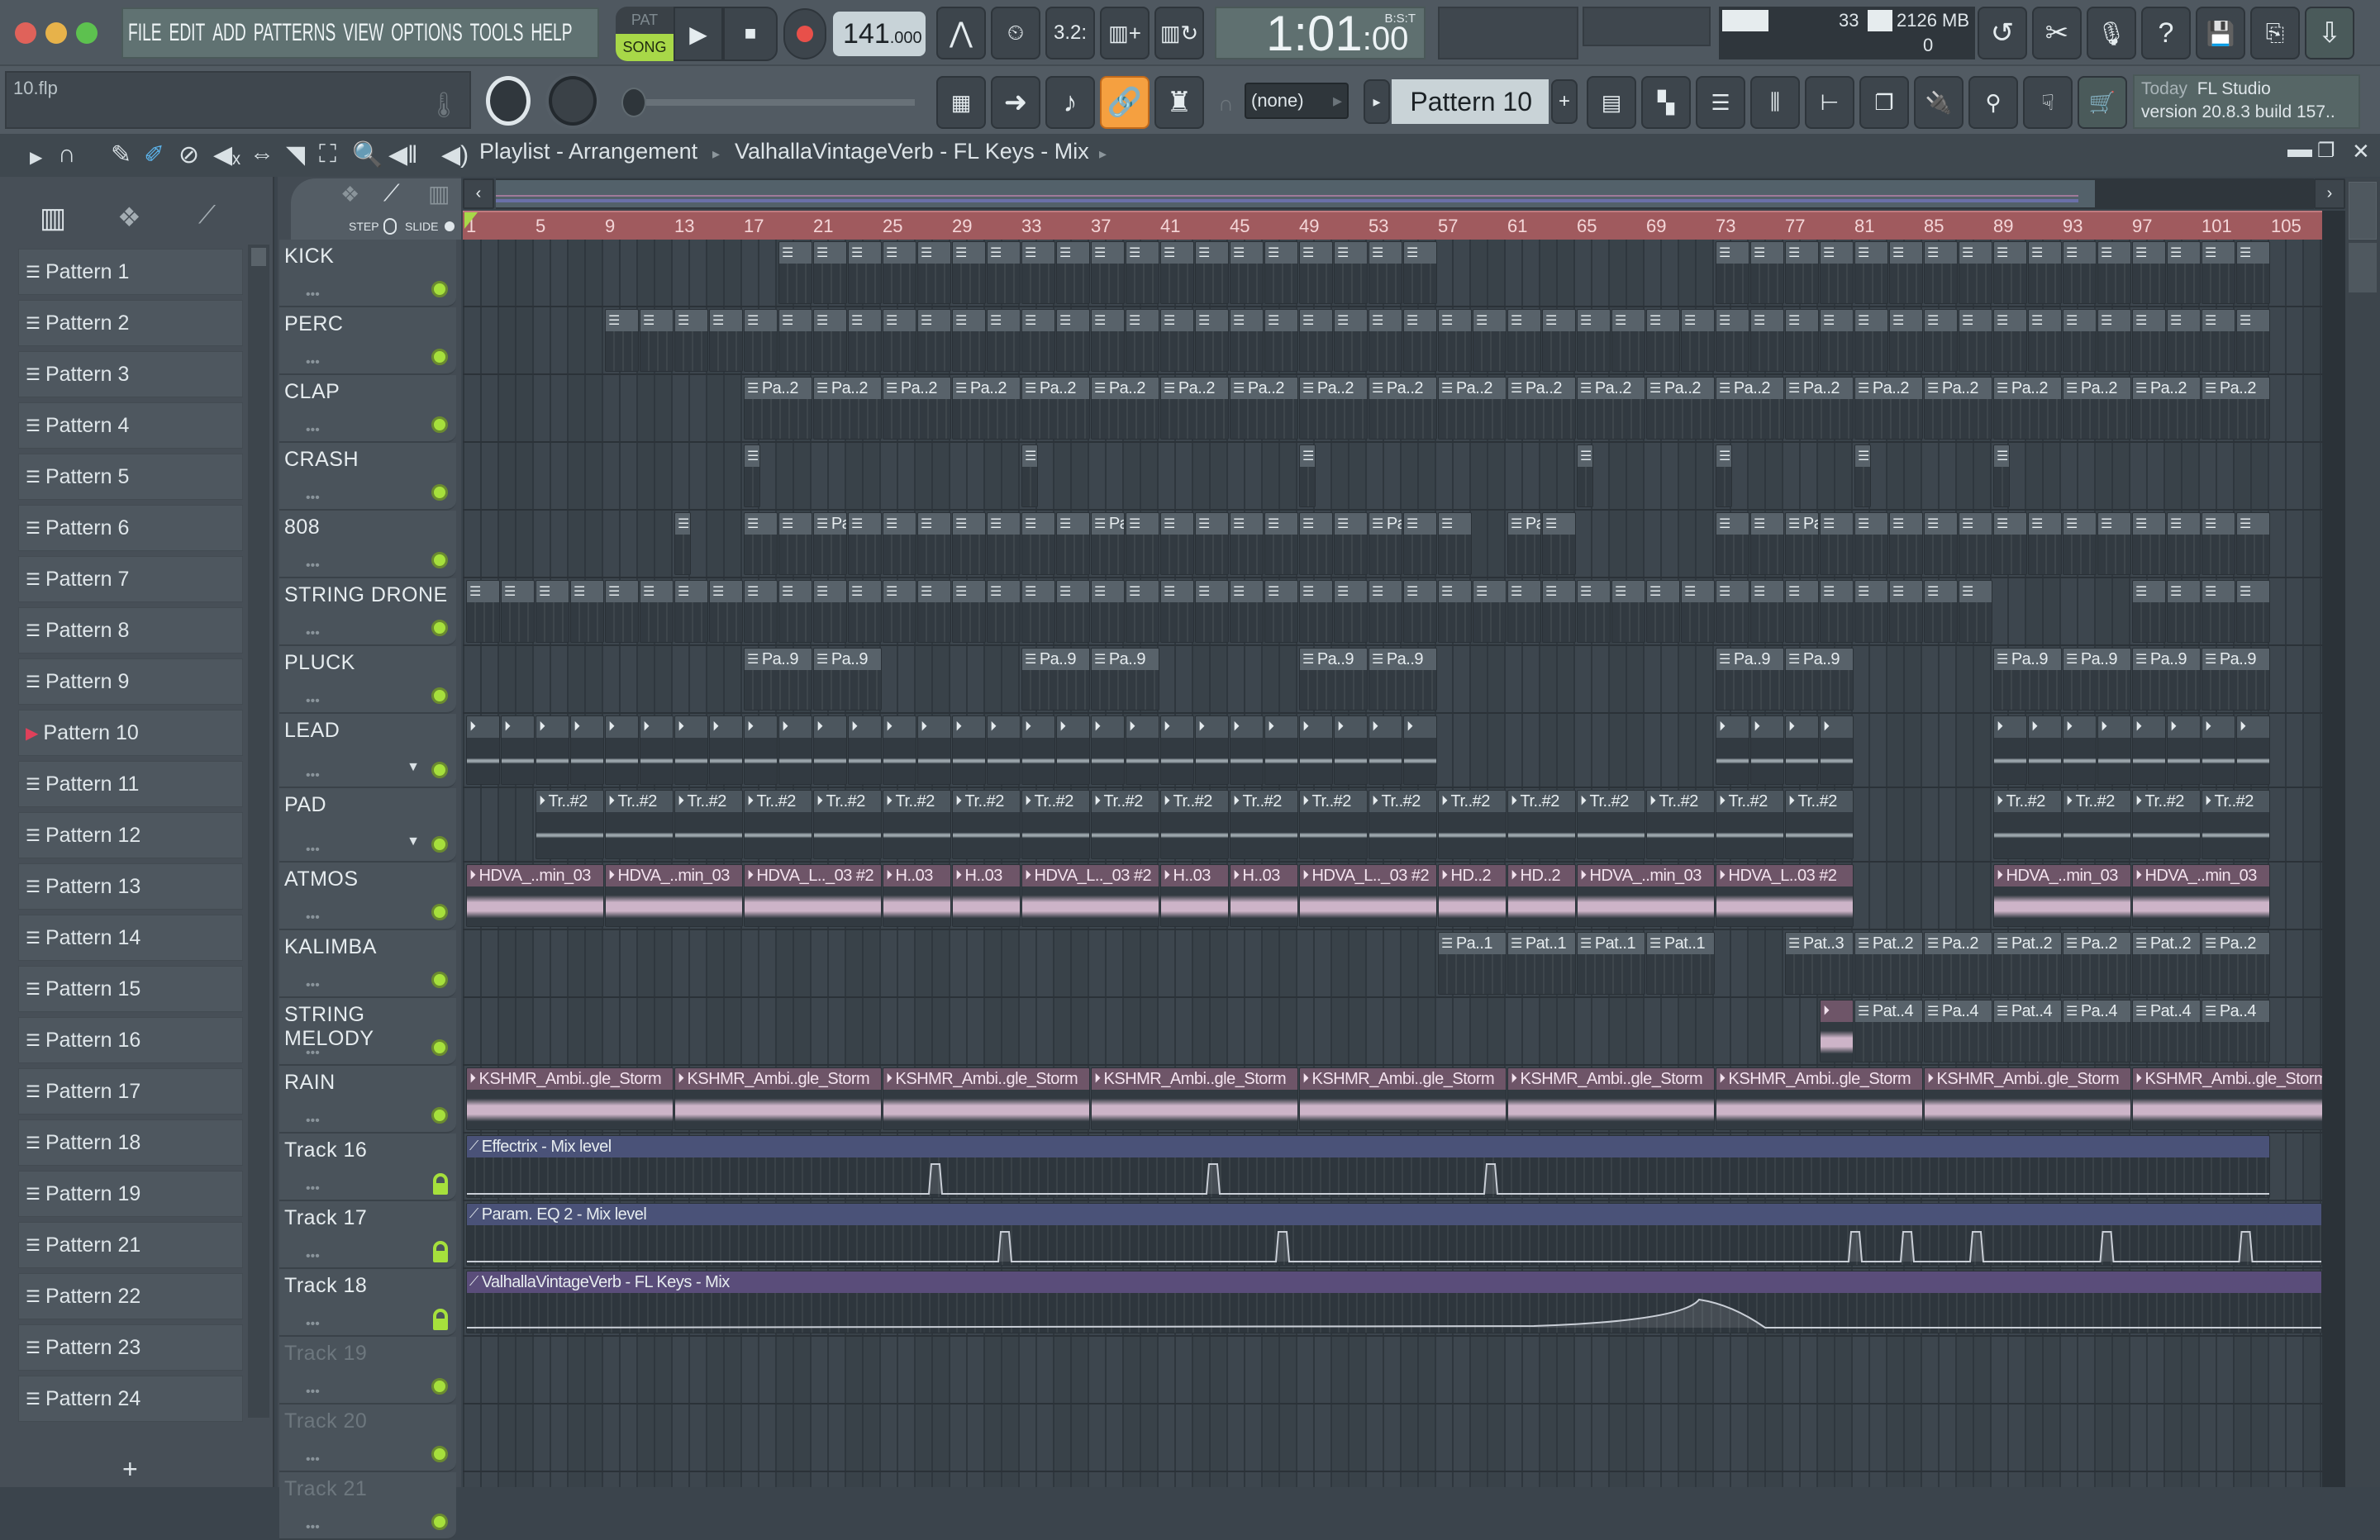  What do you see at coordinates (367, 896) in the screenshot?
I see `track-header: ATMOS •••` at bounding box center [367, 896].